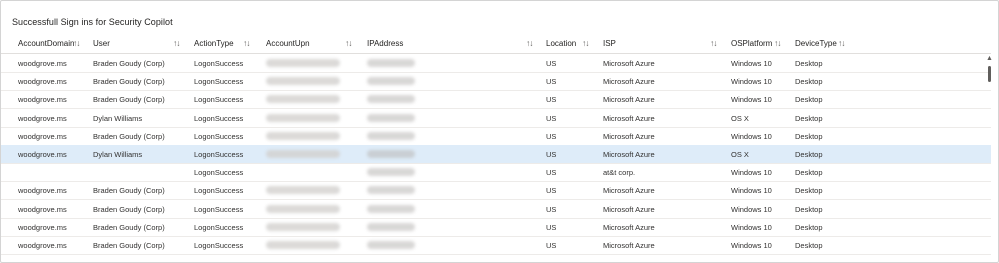 The image size is (999, 263). I want to click on column-header-devicetype: DeviceType, so click(816, 43).